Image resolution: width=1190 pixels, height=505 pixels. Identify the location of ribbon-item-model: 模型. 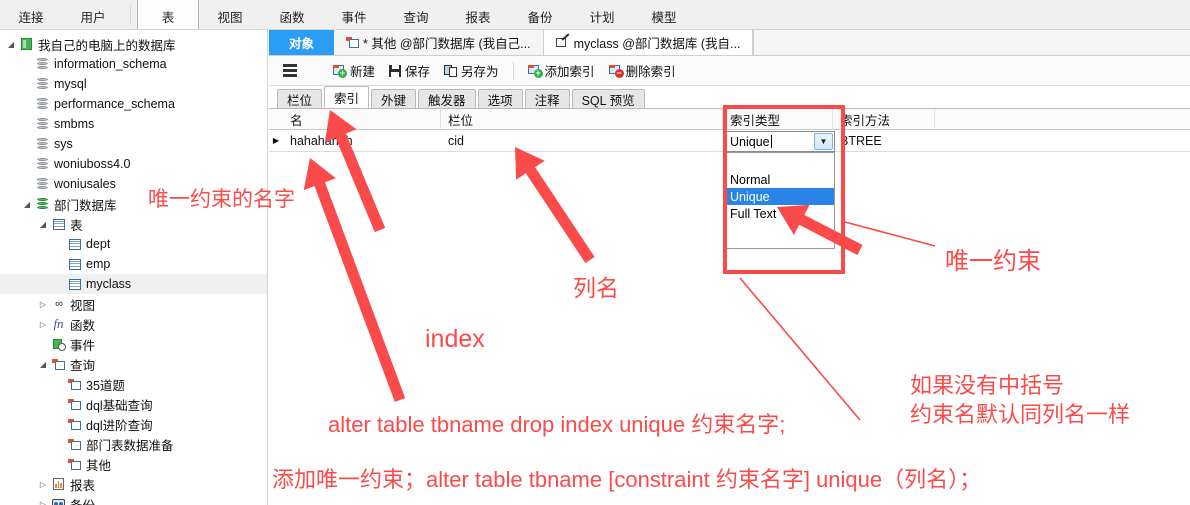
(664, 14).